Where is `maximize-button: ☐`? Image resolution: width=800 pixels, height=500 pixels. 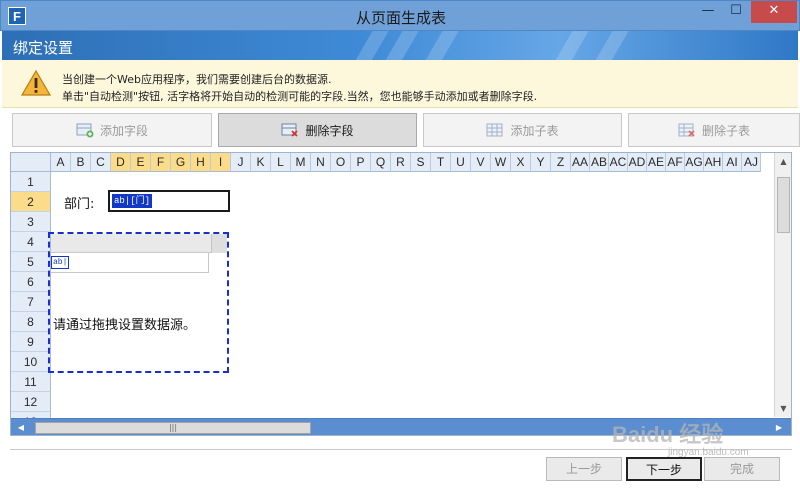
maximize-button: ☐ is located at coordinates (736, 12).